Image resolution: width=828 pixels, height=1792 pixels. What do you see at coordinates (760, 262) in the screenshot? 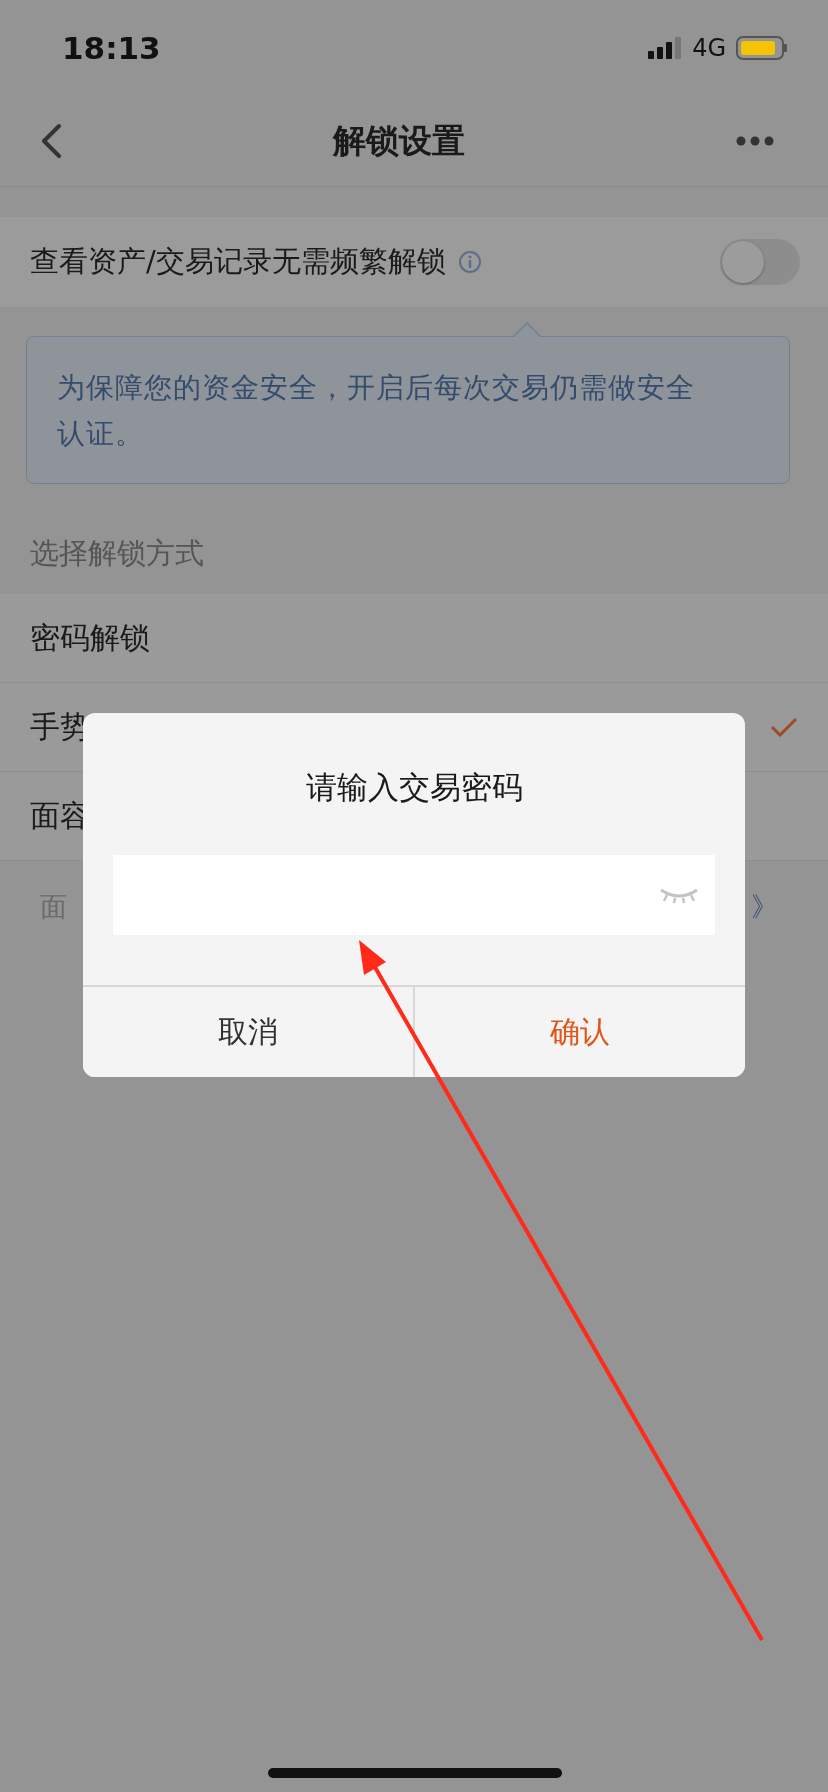
I see `toggle-switch` at bounding box center [760, 262].